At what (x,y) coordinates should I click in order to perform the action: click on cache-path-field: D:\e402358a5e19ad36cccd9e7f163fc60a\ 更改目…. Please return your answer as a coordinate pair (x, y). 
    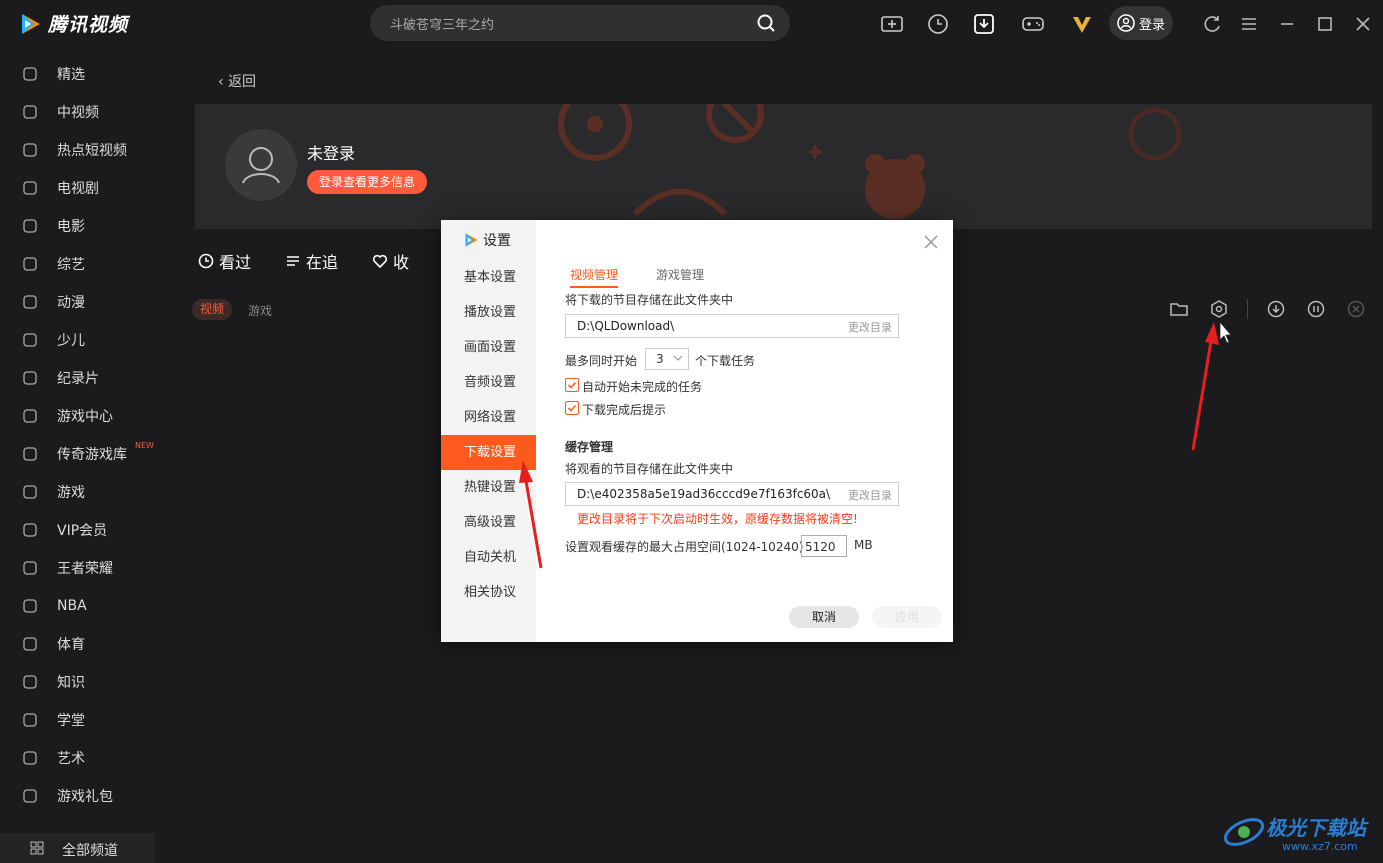
    Looking at the image, I should click on (732, 494).